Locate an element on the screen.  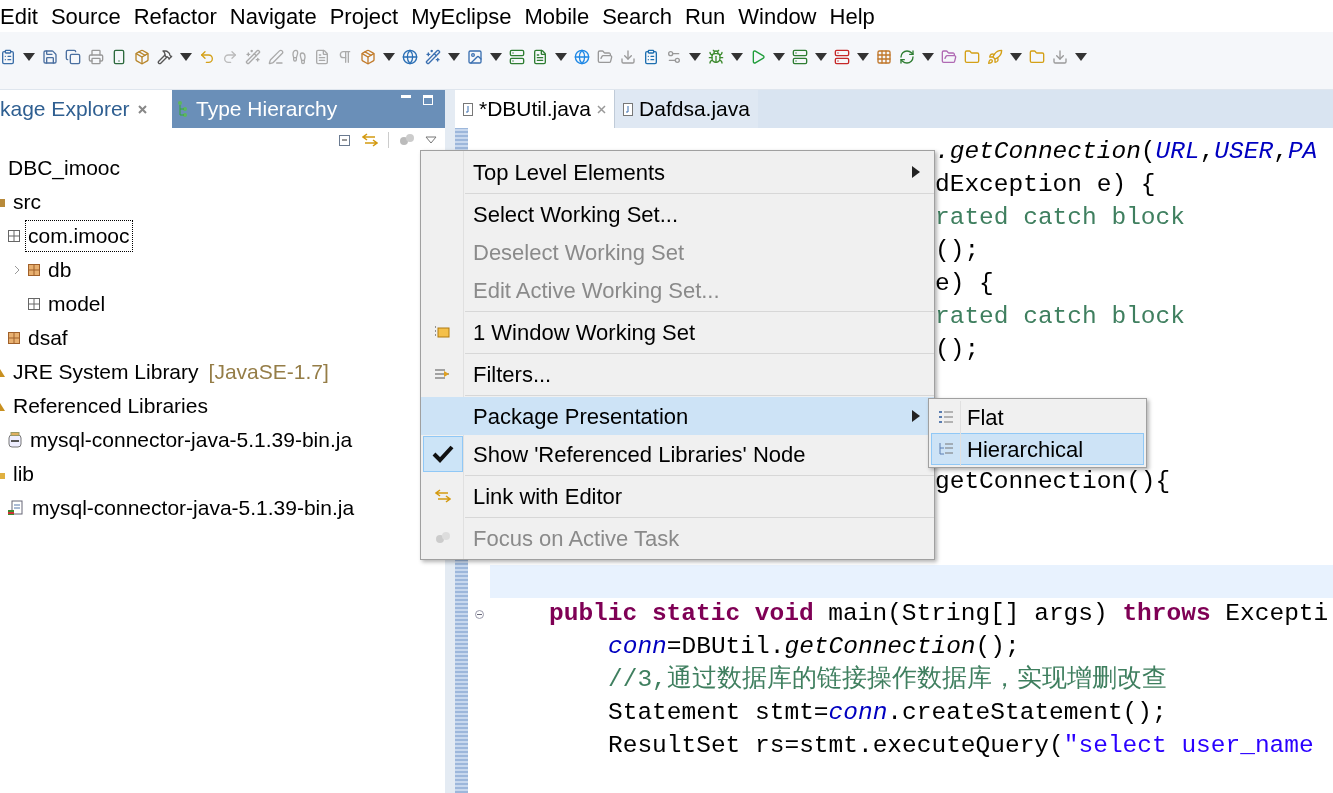
menu-item: Show 'Referenced Libraries' Node is located at coordinates (677, 454).